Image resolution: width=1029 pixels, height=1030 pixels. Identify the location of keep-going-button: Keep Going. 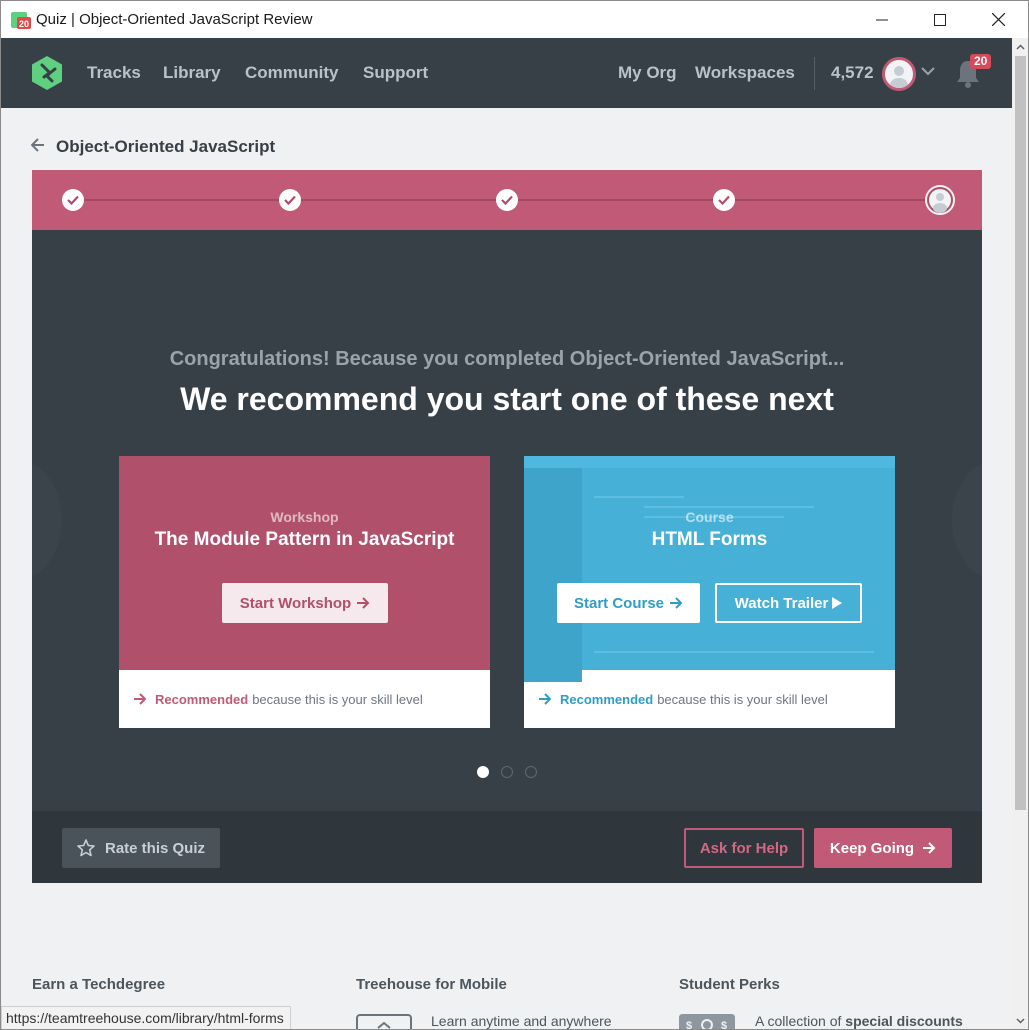
(883, 848).